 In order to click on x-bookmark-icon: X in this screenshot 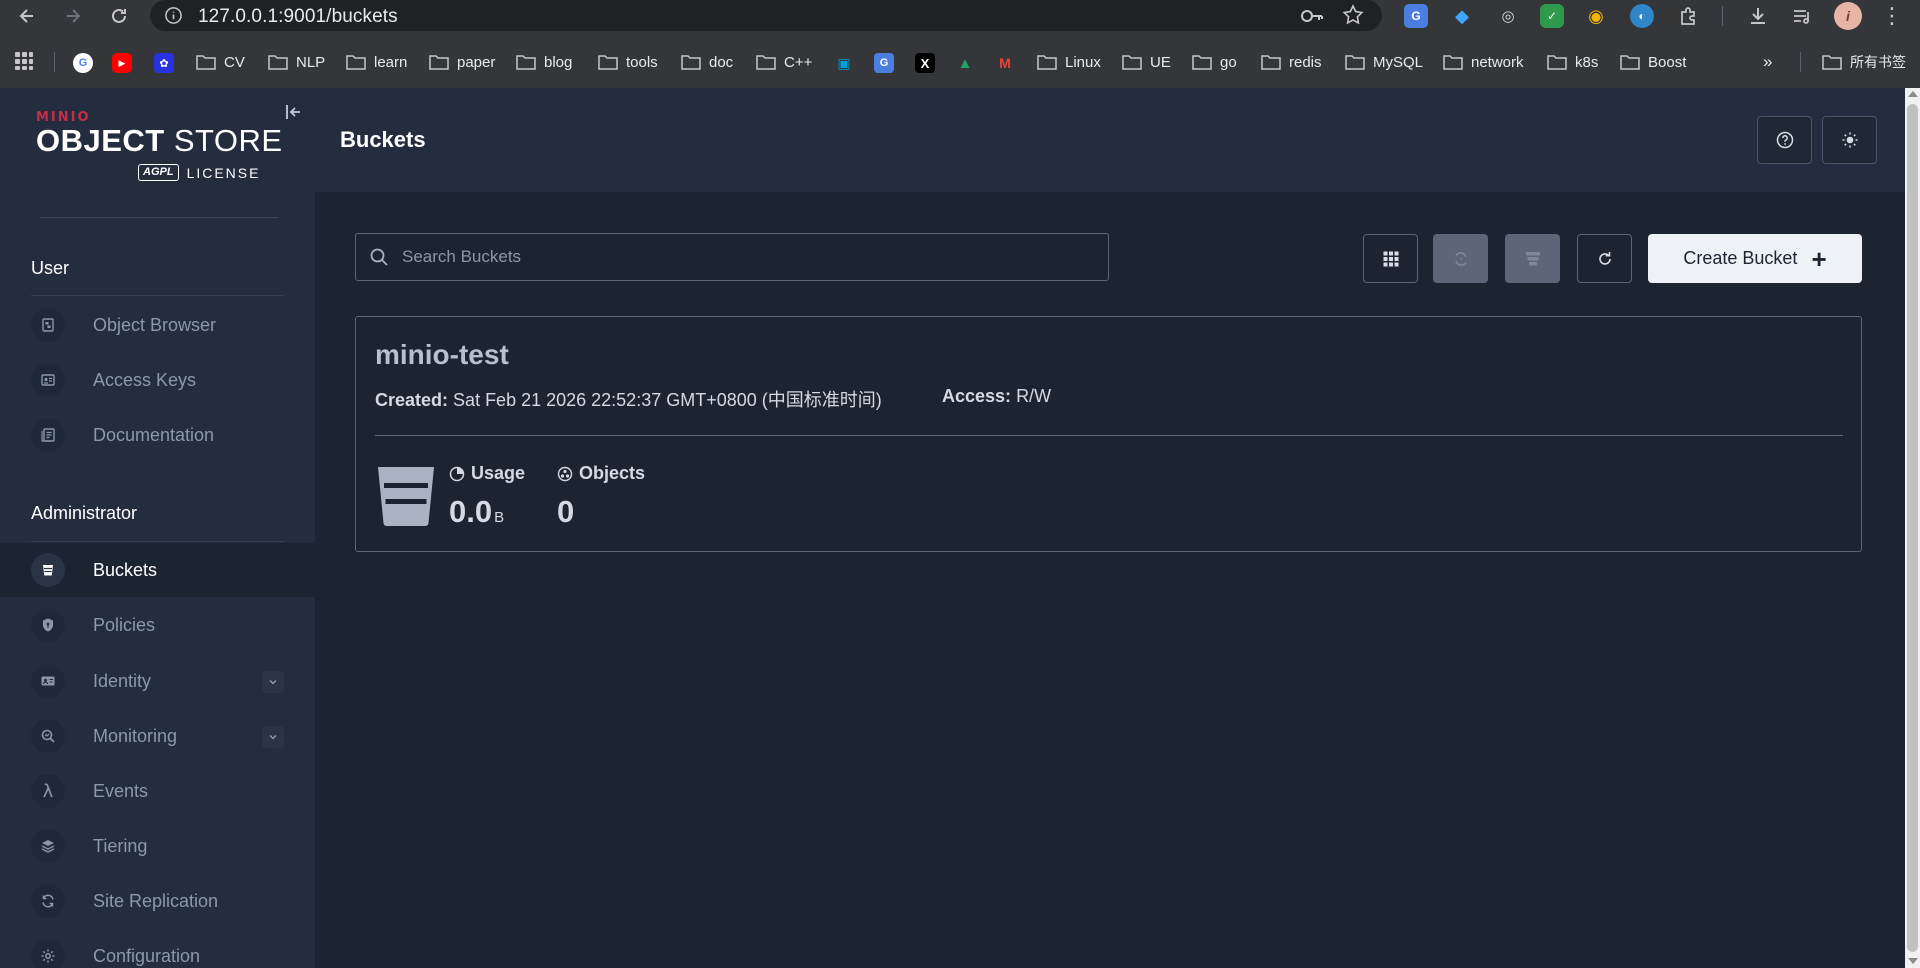, I will do `click(925, 63)`.